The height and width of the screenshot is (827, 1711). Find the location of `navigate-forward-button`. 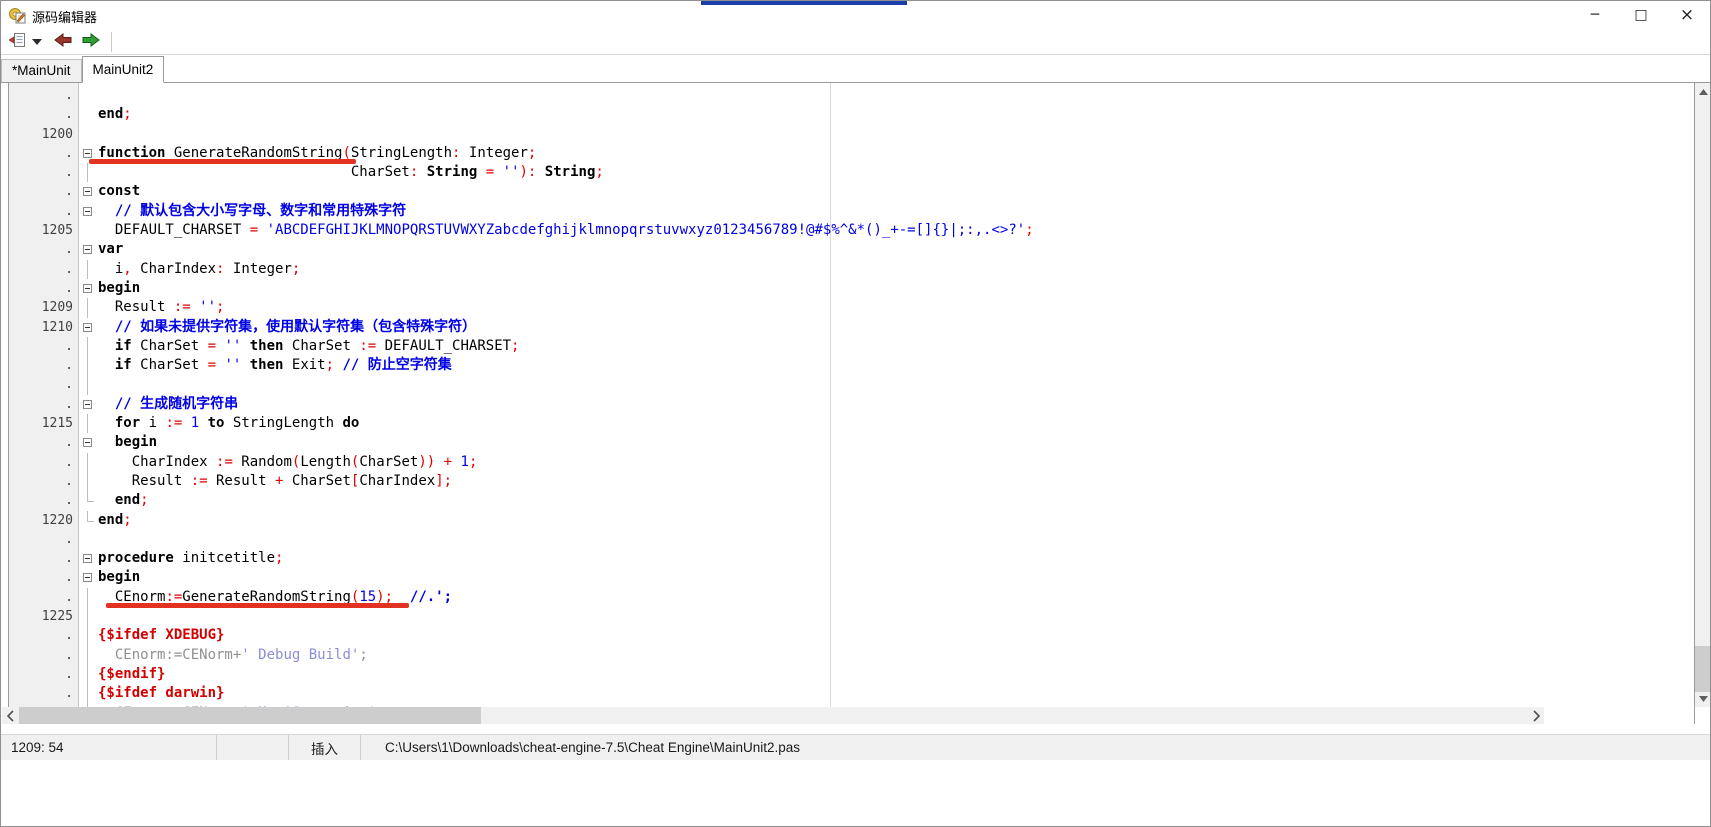

navigate-forward-button is located at coordinates (91, 42).